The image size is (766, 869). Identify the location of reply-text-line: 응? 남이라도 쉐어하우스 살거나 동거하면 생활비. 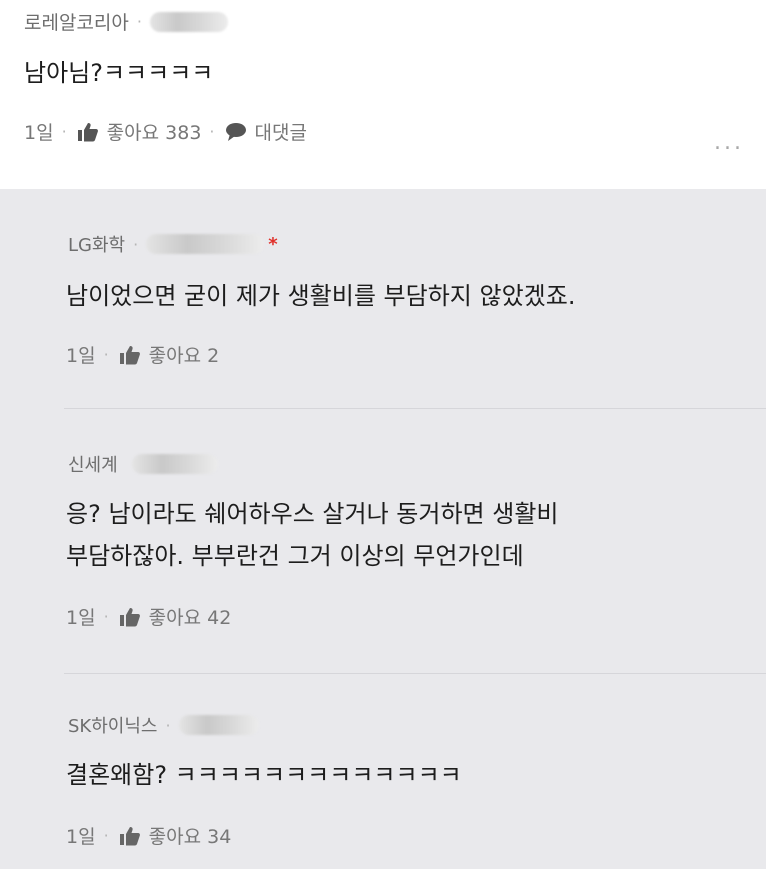
(312, 514).